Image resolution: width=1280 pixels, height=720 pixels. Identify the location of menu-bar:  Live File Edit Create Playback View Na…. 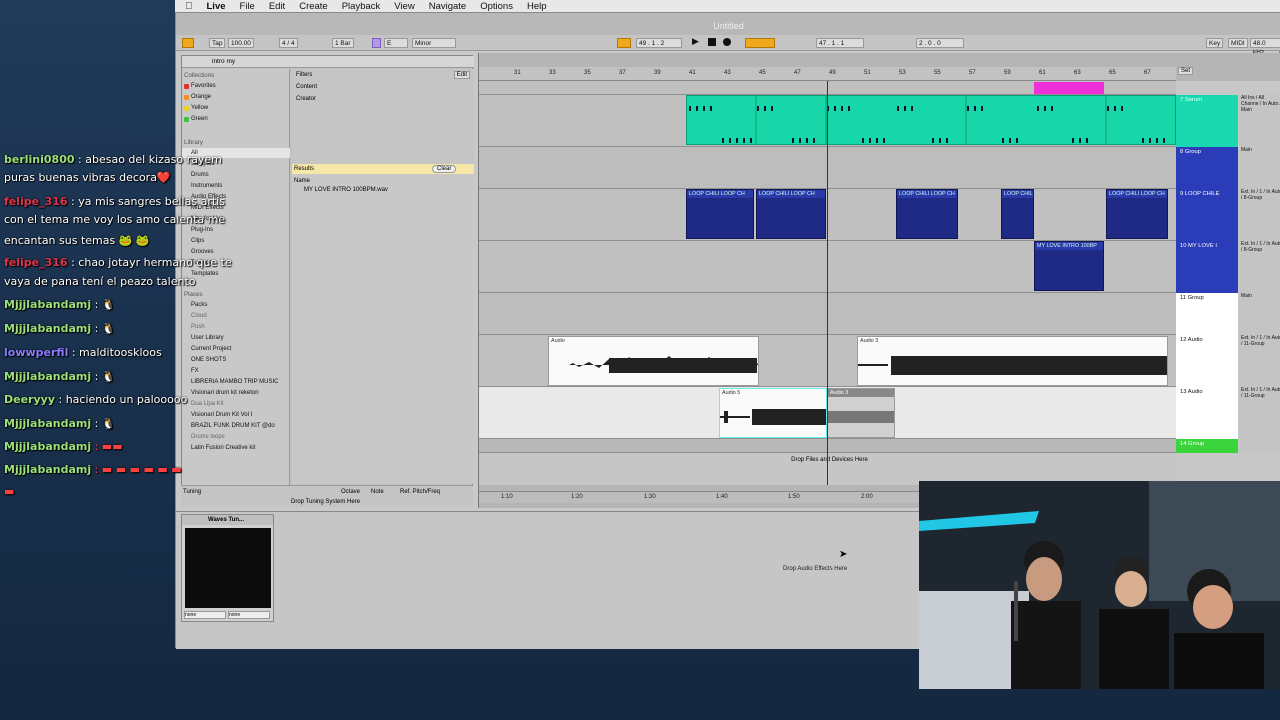
(727, 6).